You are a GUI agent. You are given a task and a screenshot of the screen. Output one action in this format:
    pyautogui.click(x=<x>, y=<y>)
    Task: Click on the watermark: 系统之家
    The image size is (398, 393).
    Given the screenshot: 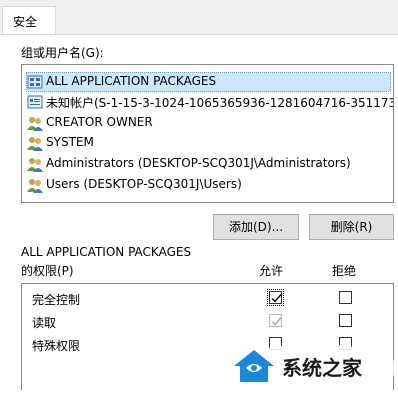 What is the action you would take?
    pyautogui.click(x=314, y=365)
    